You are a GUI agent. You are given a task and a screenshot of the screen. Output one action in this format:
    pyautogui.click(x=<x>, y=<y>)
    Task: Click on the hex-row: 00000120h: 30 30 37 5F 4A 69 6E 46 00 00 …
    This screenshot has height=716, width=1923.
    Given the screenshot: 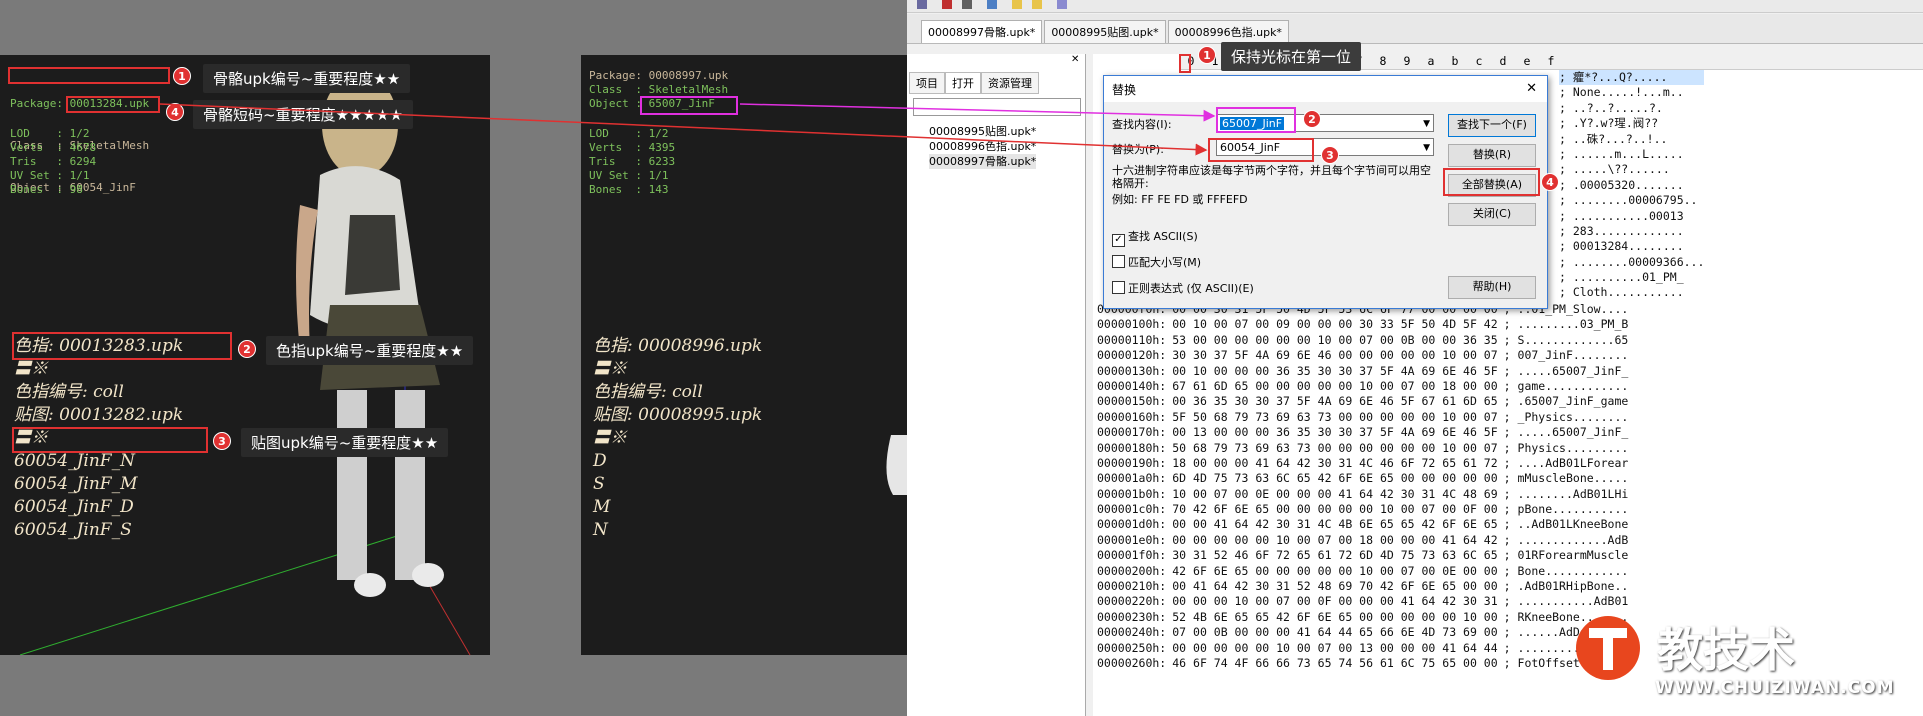 What is the action you would take?
    pyautogui.click(x=1362, y=355)
    